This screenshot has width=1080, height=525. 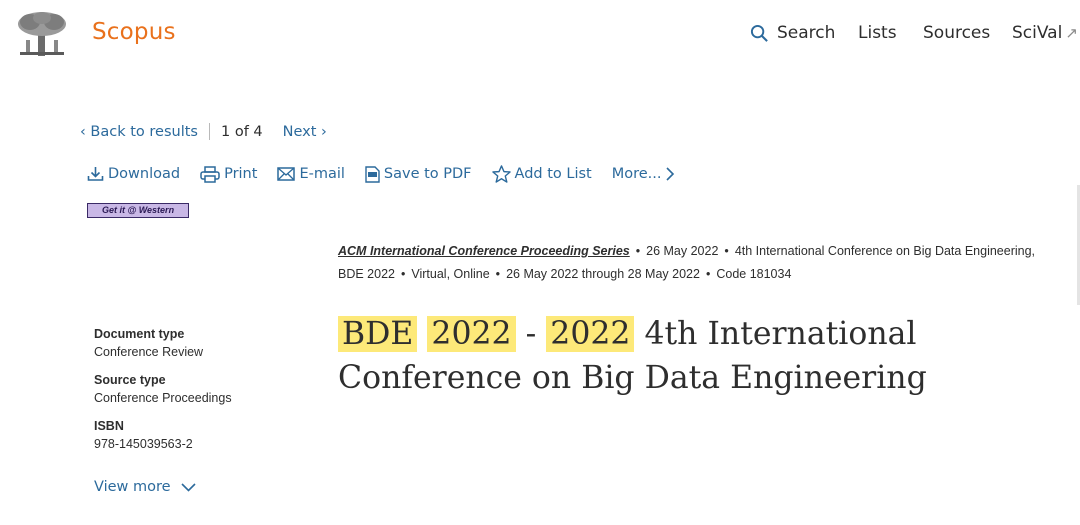 What do you see at coordinates (163, 398) in the screenshot?
I see `source-type-value: Conference Proceedings` at bounding box center [163, 398].